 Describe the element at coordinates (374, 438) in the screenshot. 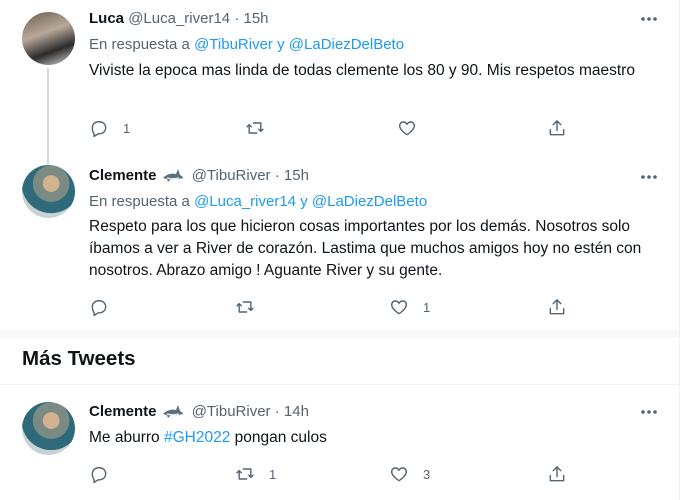

I see `tweet-text: Me aburro #GH2022 pongan culos` at that location.